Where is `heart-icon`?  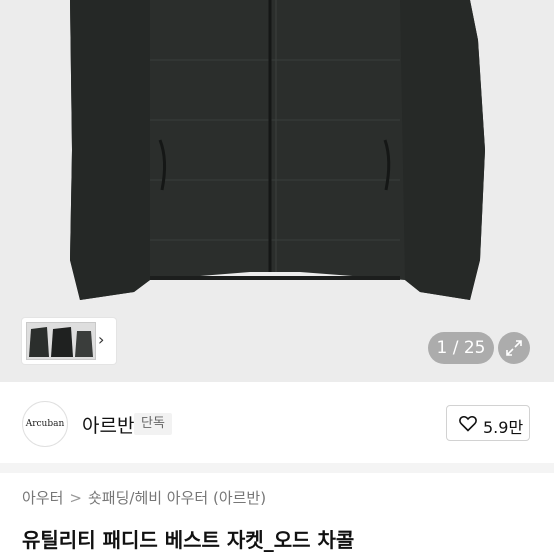
heart-icon is located at coordinates (468, 423).